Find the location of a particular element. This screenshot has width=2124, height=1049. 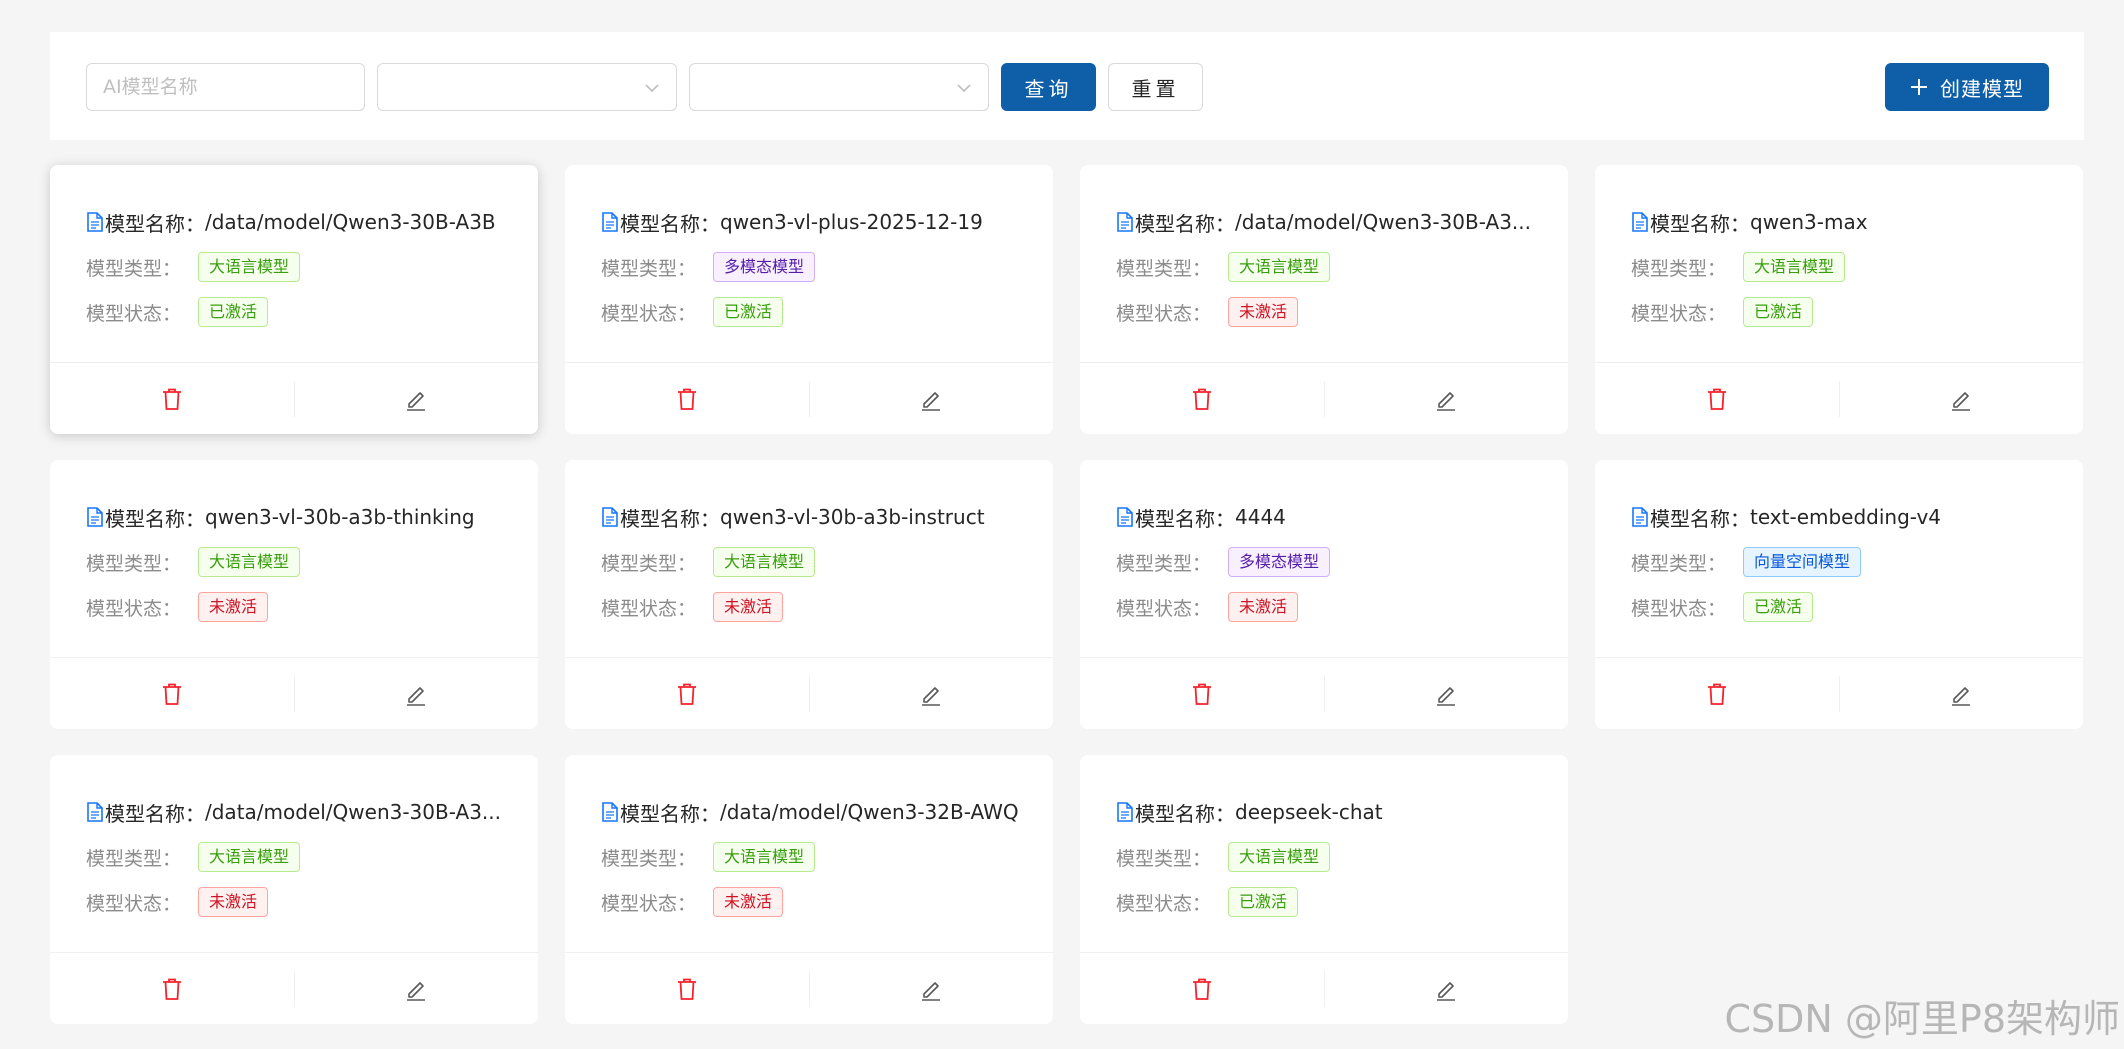

model-name-row: 模型名称： qwen3-max is located at coordinates (1847, 222).